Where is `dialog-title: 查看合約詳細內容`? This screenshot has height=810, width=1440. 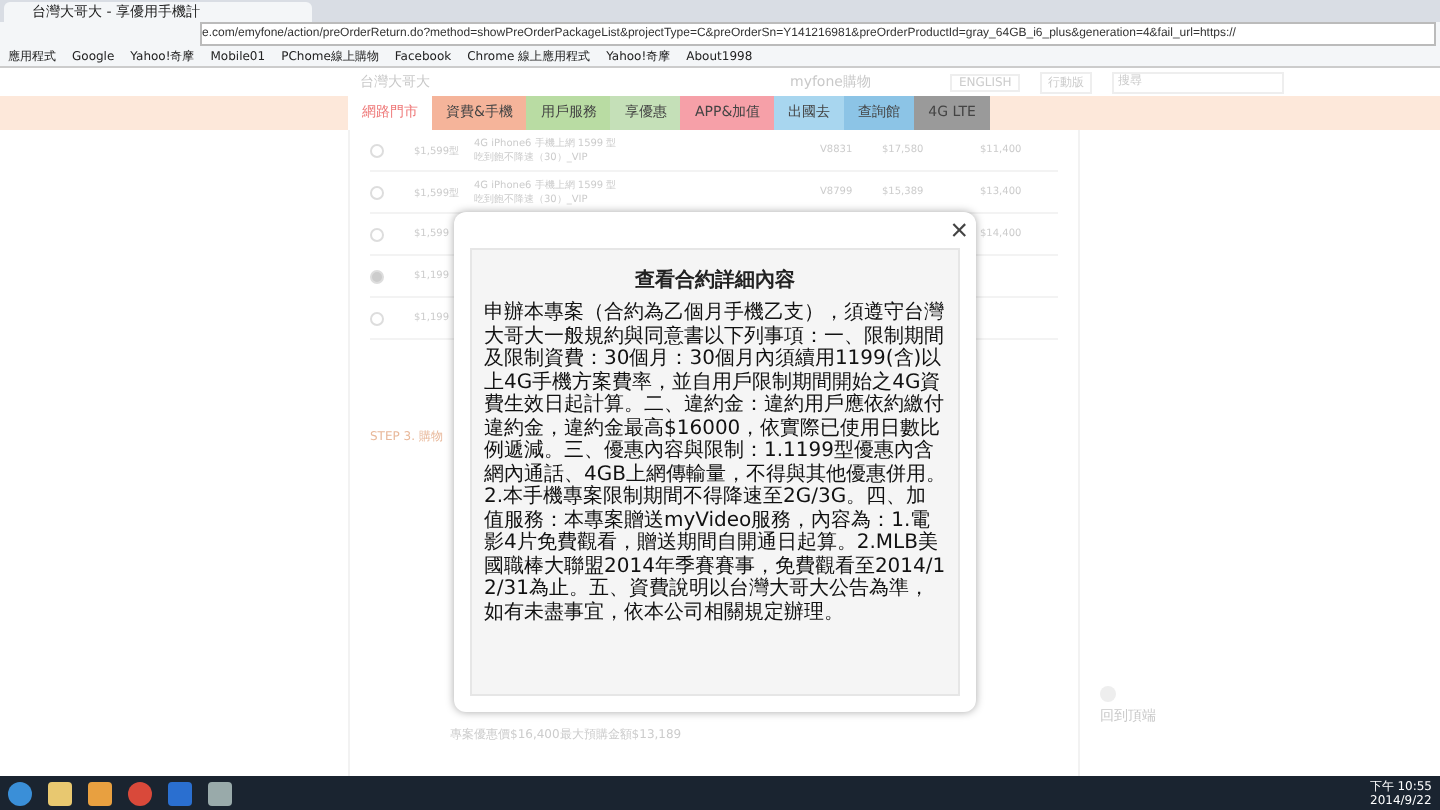 dialog-title: 查看合約詳細內容 is located at coordinates (715, 280).